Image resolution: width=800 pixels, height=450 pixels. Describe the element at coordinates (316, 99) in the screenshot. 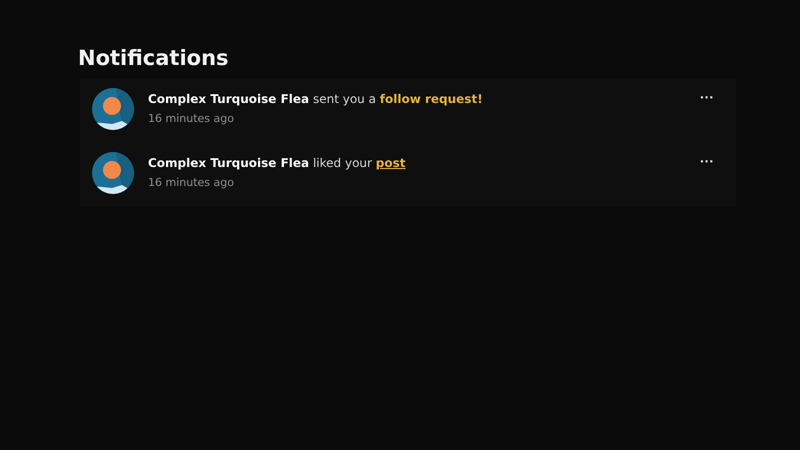

I see `notification-text: Complex Turquoise Flea sent you a follow request!` at that location.